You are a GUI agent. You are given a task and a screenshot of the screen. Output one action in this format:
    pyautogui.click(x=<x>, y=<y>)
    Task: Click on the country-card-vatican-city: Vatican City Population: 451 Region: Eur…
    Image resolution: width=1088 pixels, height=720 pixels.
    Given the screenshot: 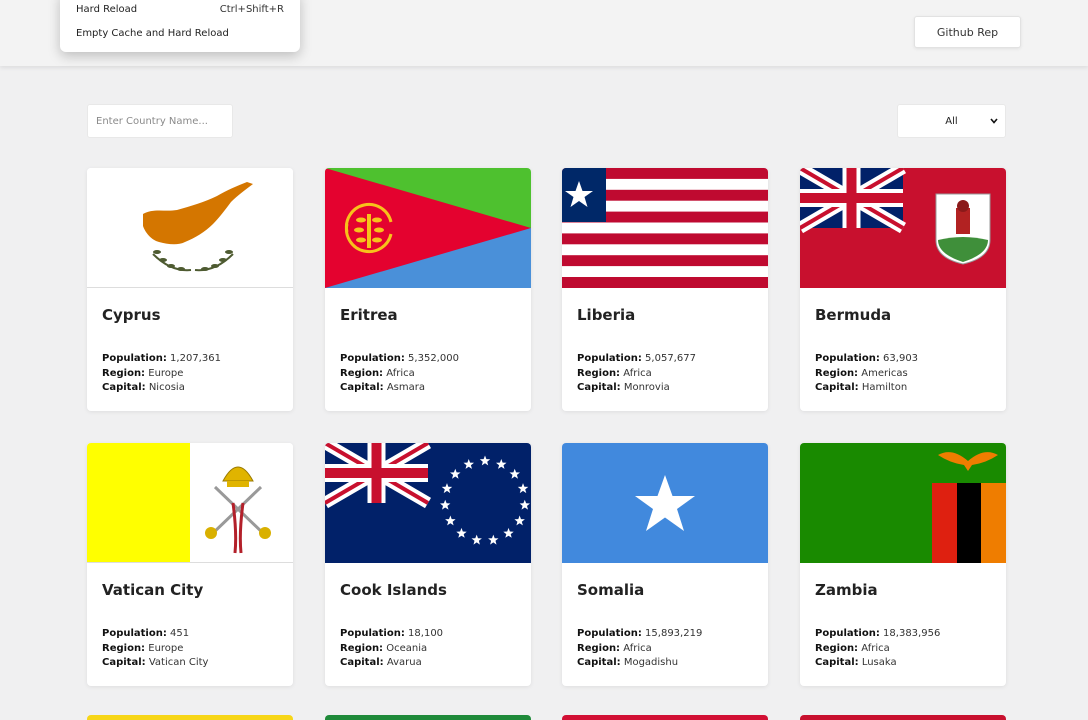 What is the action you would take?
    pyautogui.click(x=190, y=564)
    